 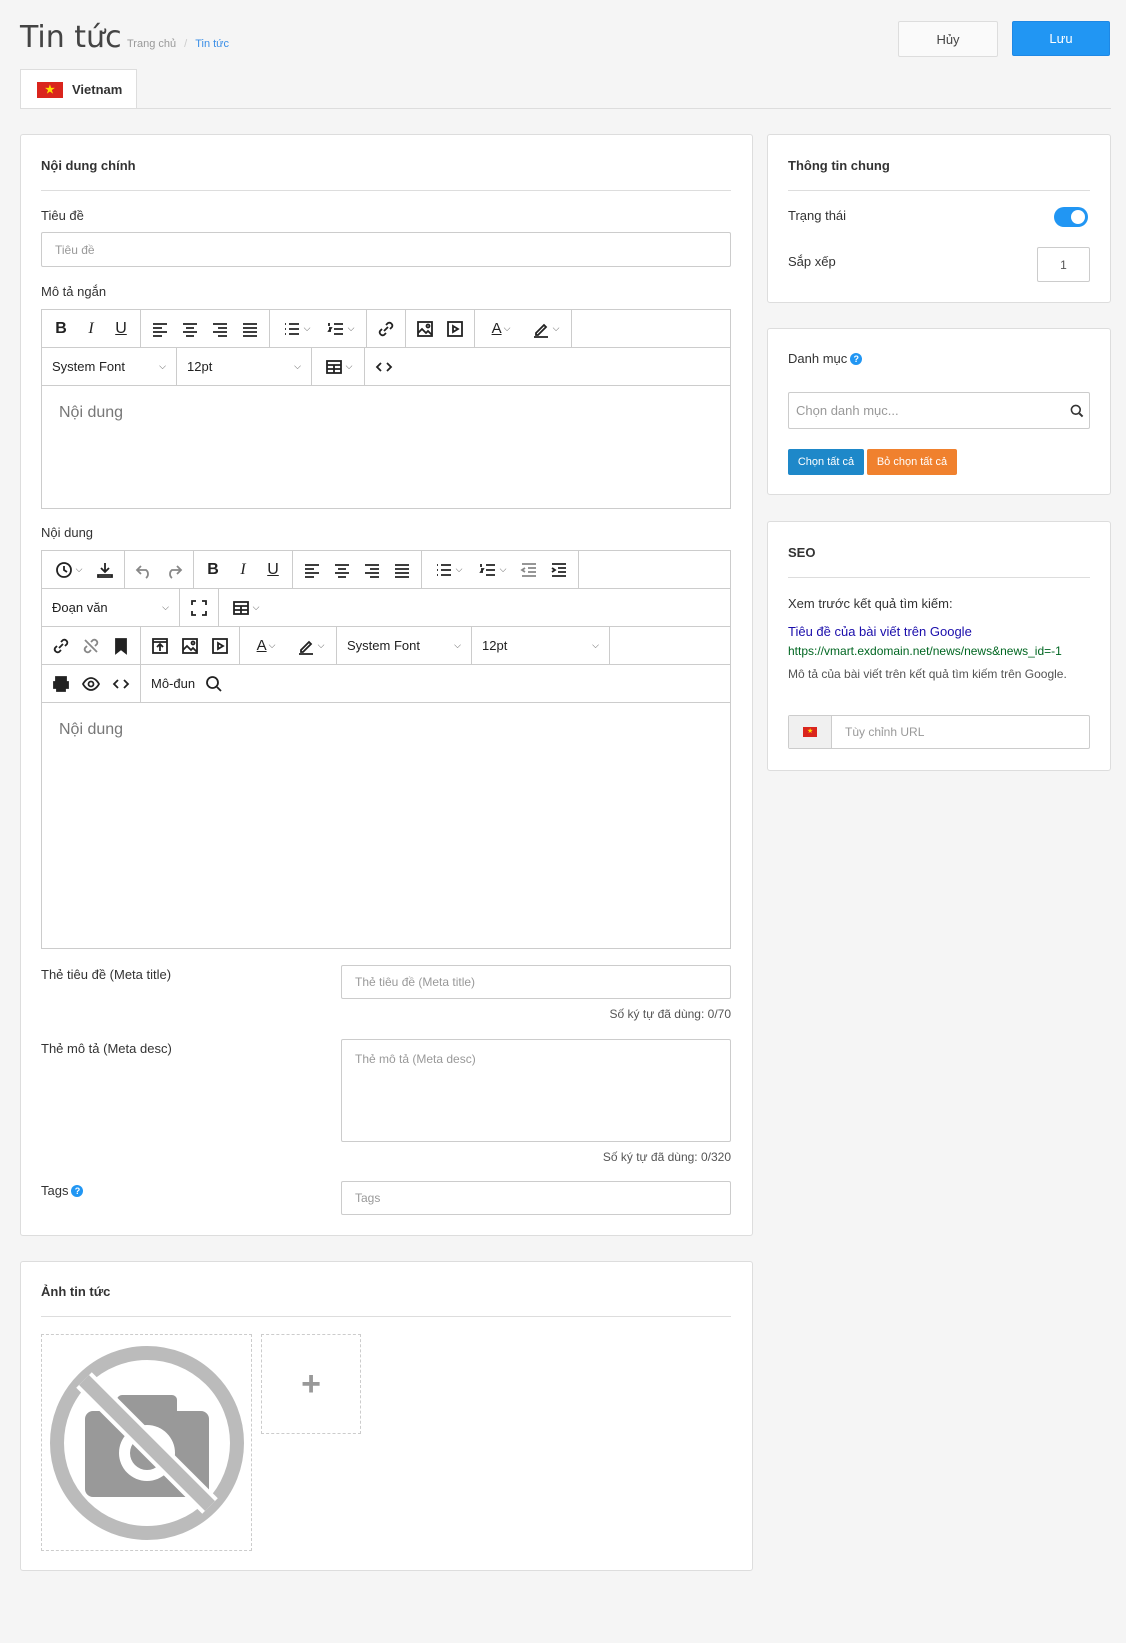 What do you see at coordinates (61, 684) in the screenshot?
I see `print-icon` at bounding box center [61, 684].